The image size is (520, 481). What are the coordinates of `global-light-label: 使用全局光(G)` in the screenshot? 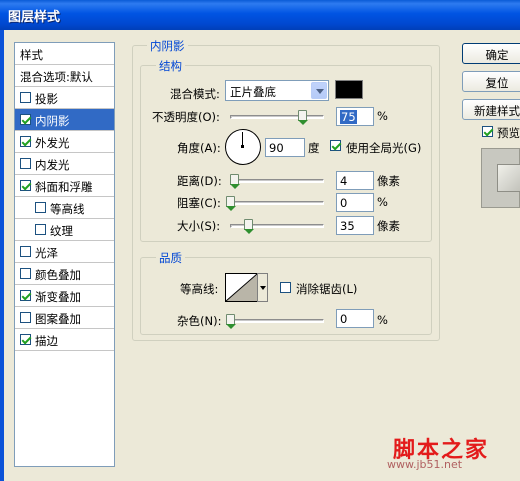 It's located at (384, 148).